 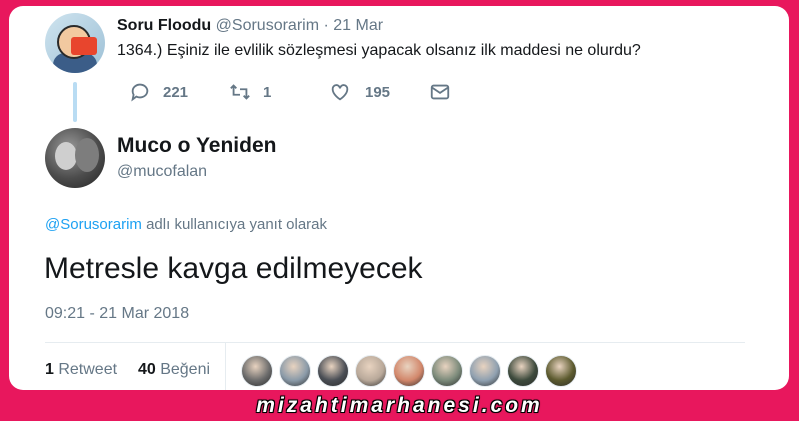 What do you see at coordinates (340, 92) in the screenshot?
I see `heart-icon` at bounding box center [340, 92].